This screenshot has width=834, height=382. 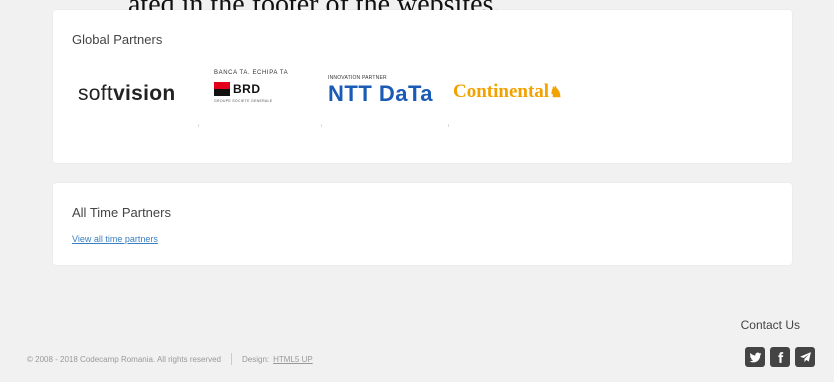 I want to click on ntt-data-logo: INNOVATION PARTNER NTT DaTa, so click(x=380, y=90).